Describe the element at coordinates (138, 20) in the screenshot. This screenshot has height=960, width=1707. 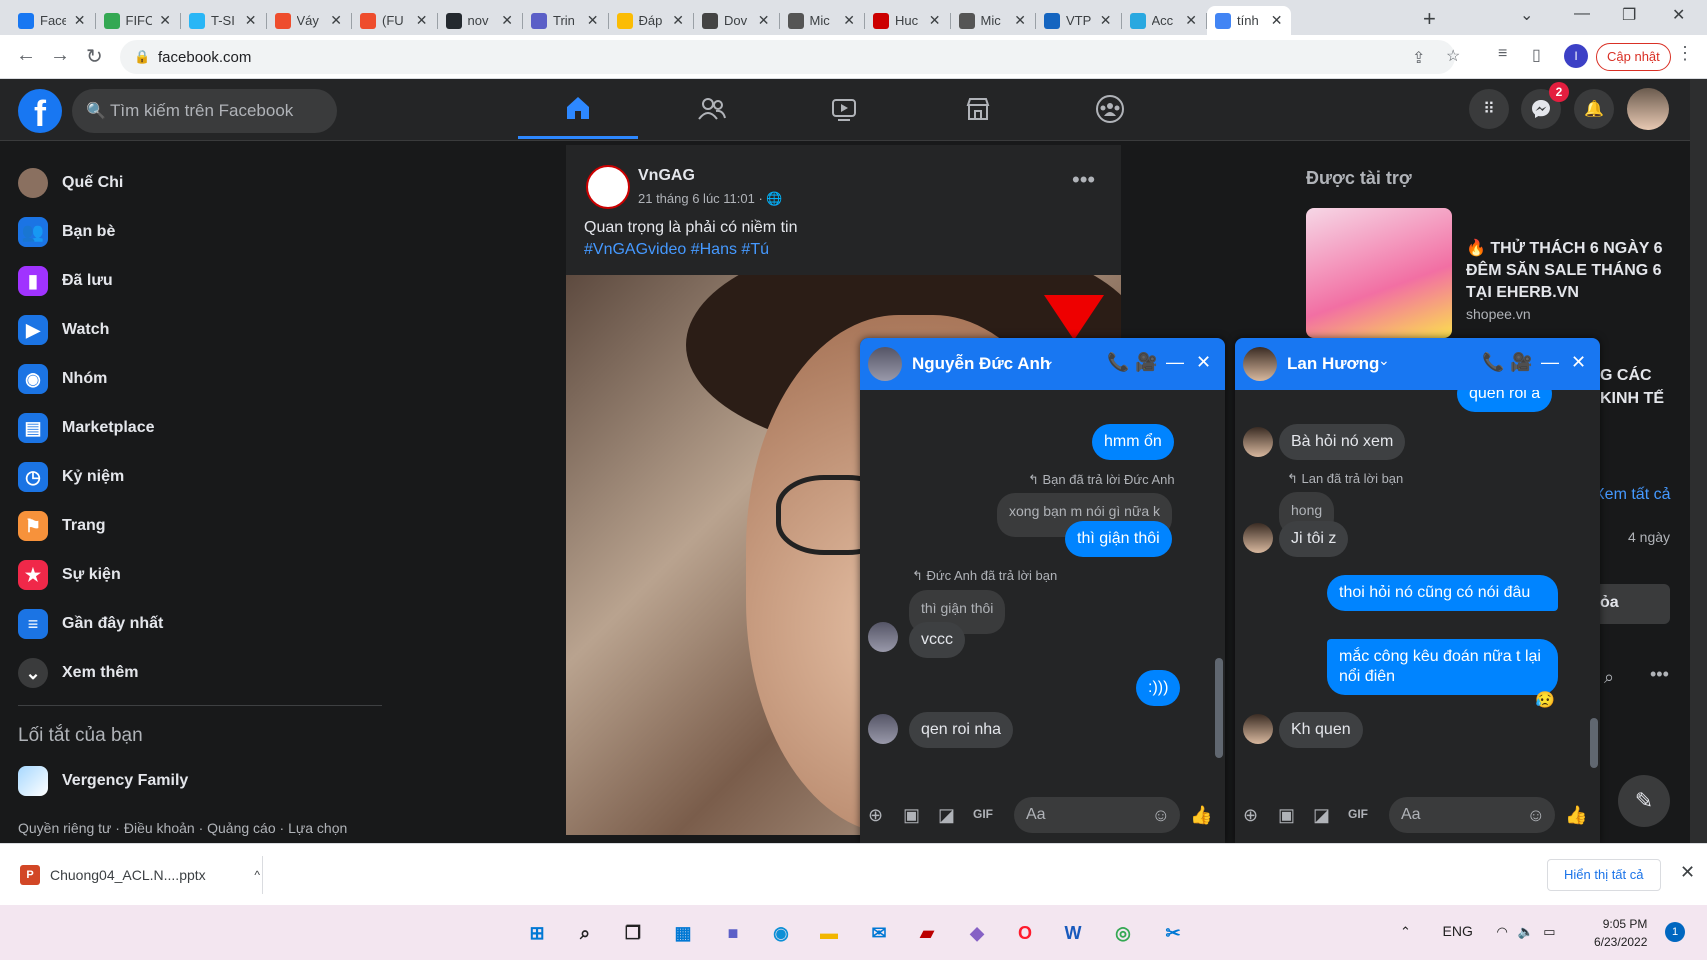
I see `browser-tab: FIFC ✕` at that location.